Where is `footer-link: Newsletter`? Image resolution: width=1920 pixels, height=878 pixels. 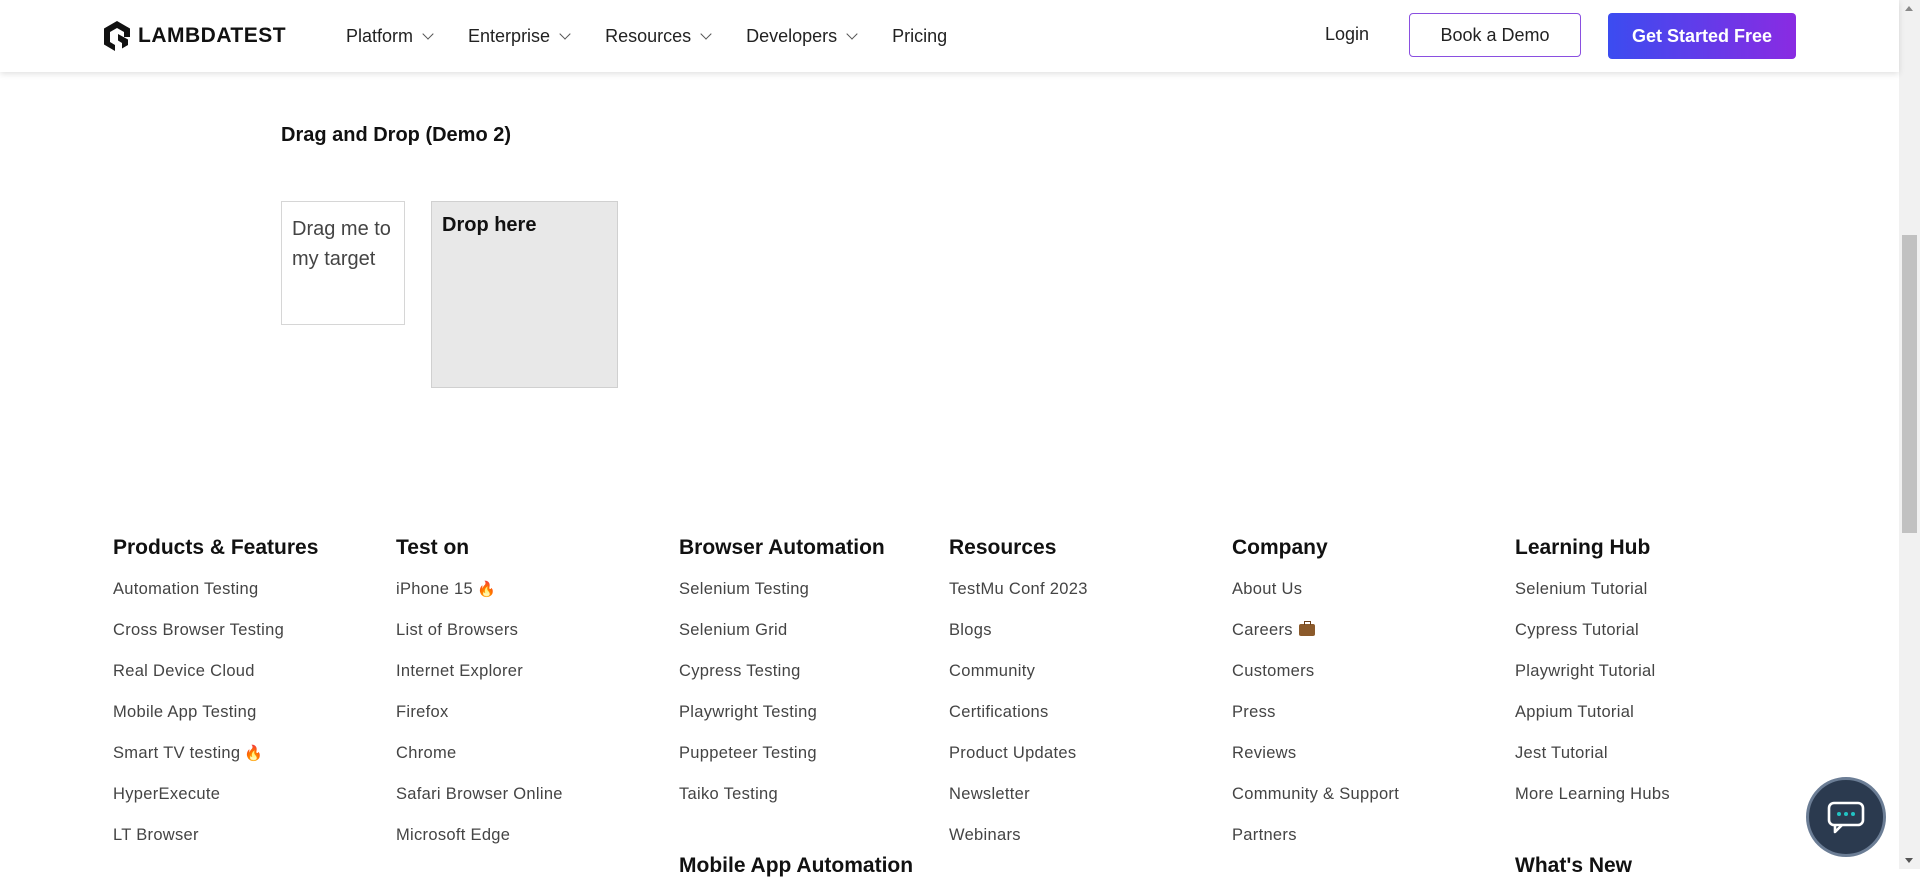
footer-link: Newsletter is located at coordinates (1018, 804).